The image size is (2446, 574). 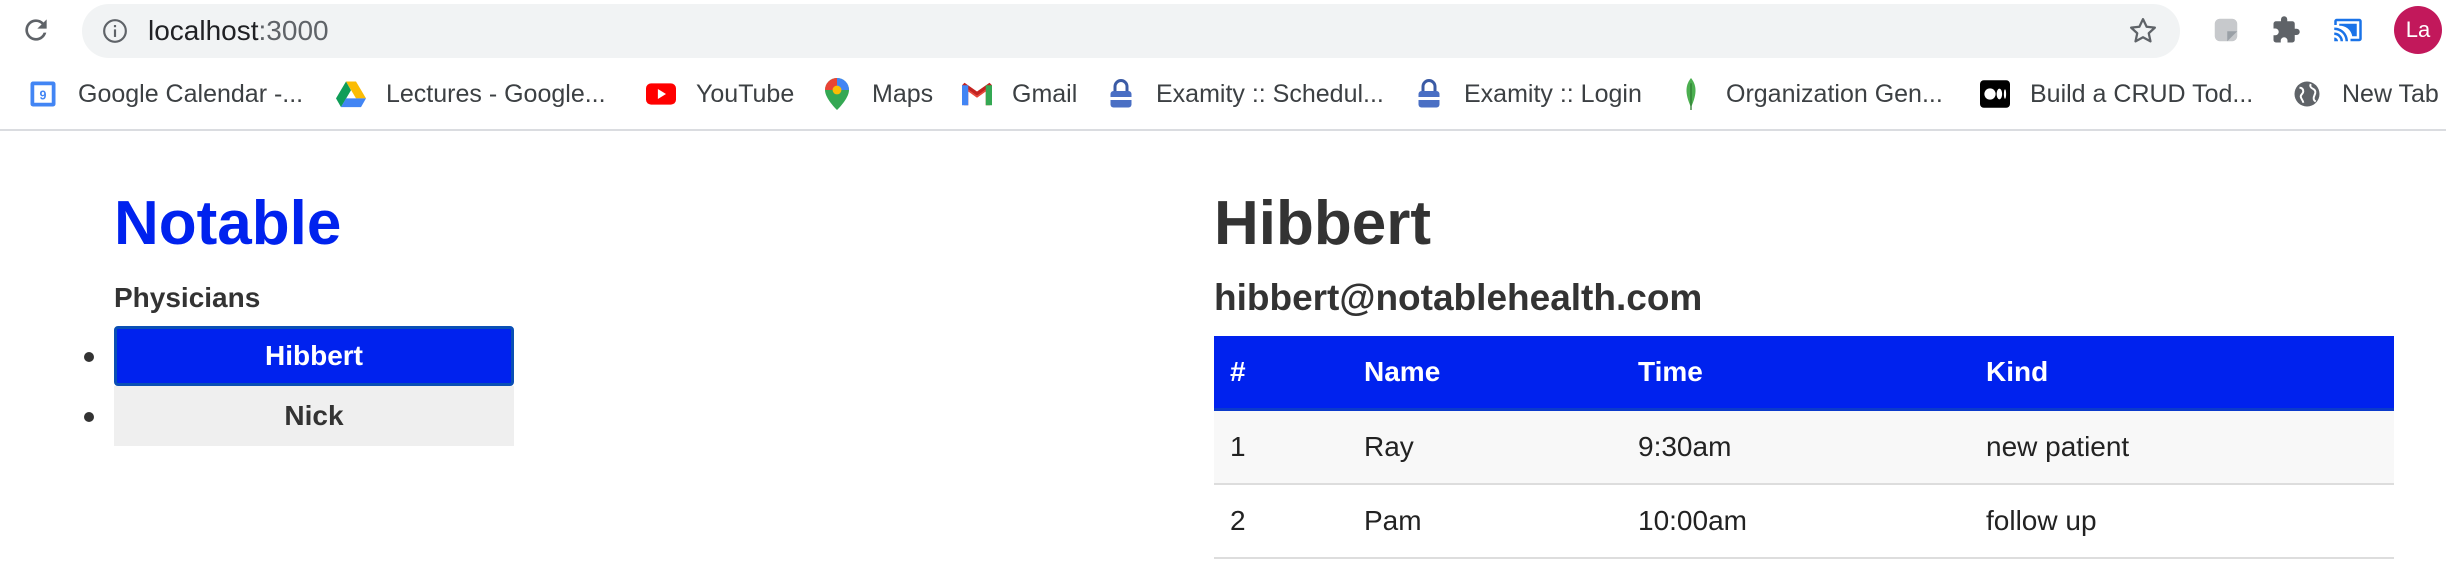 What do you see at coordinates (1796, 373) in the screenshot?
I see `column-header: Time` at bounding box center [1796, 373].